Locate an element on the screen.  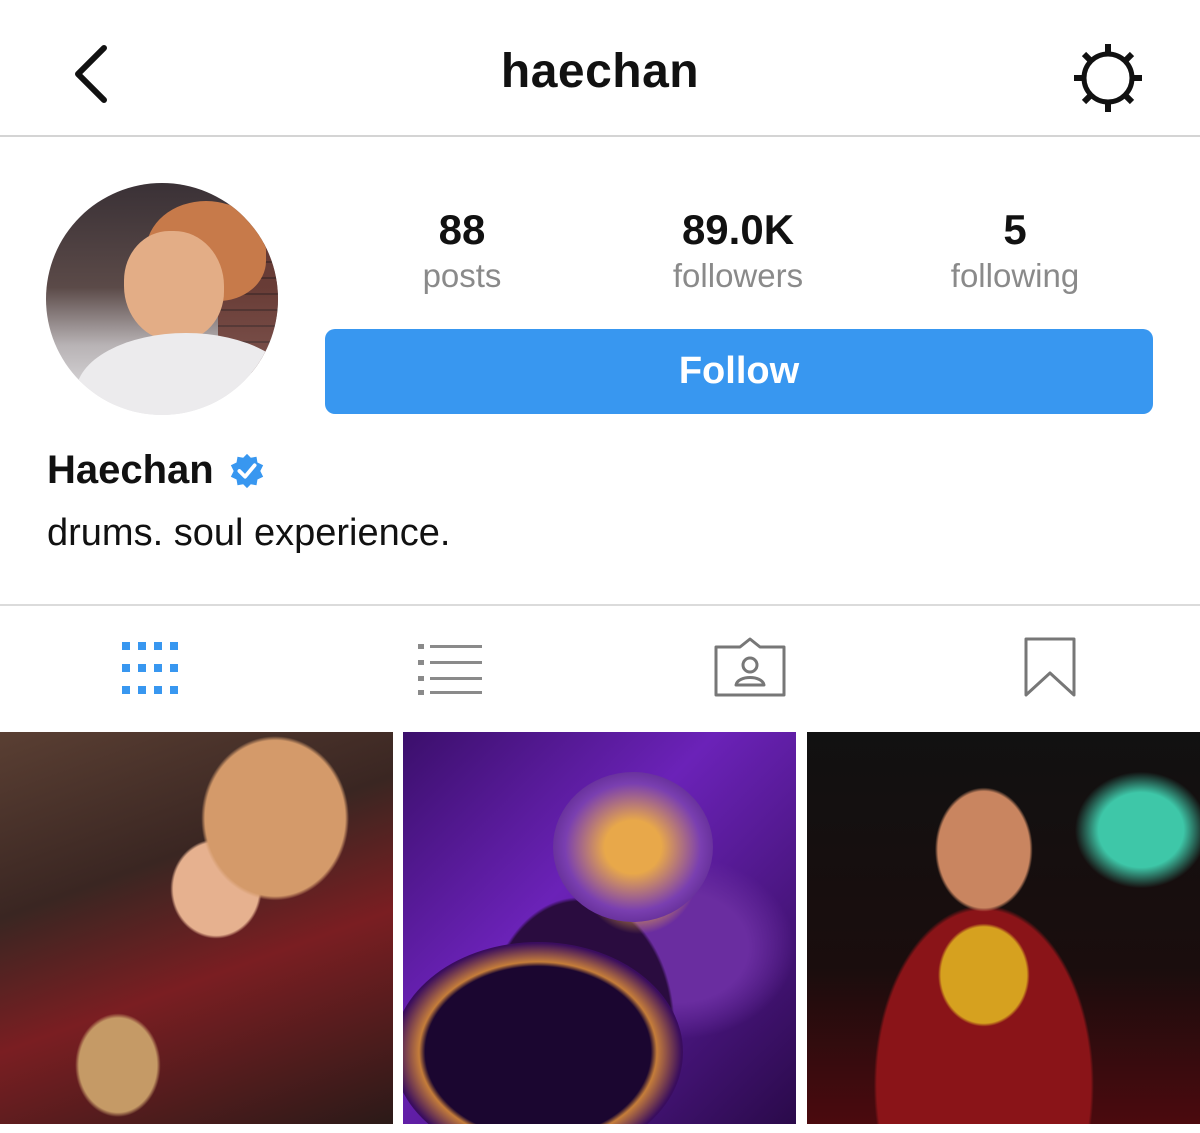
grid-icon is located at coordinates (150, 668).